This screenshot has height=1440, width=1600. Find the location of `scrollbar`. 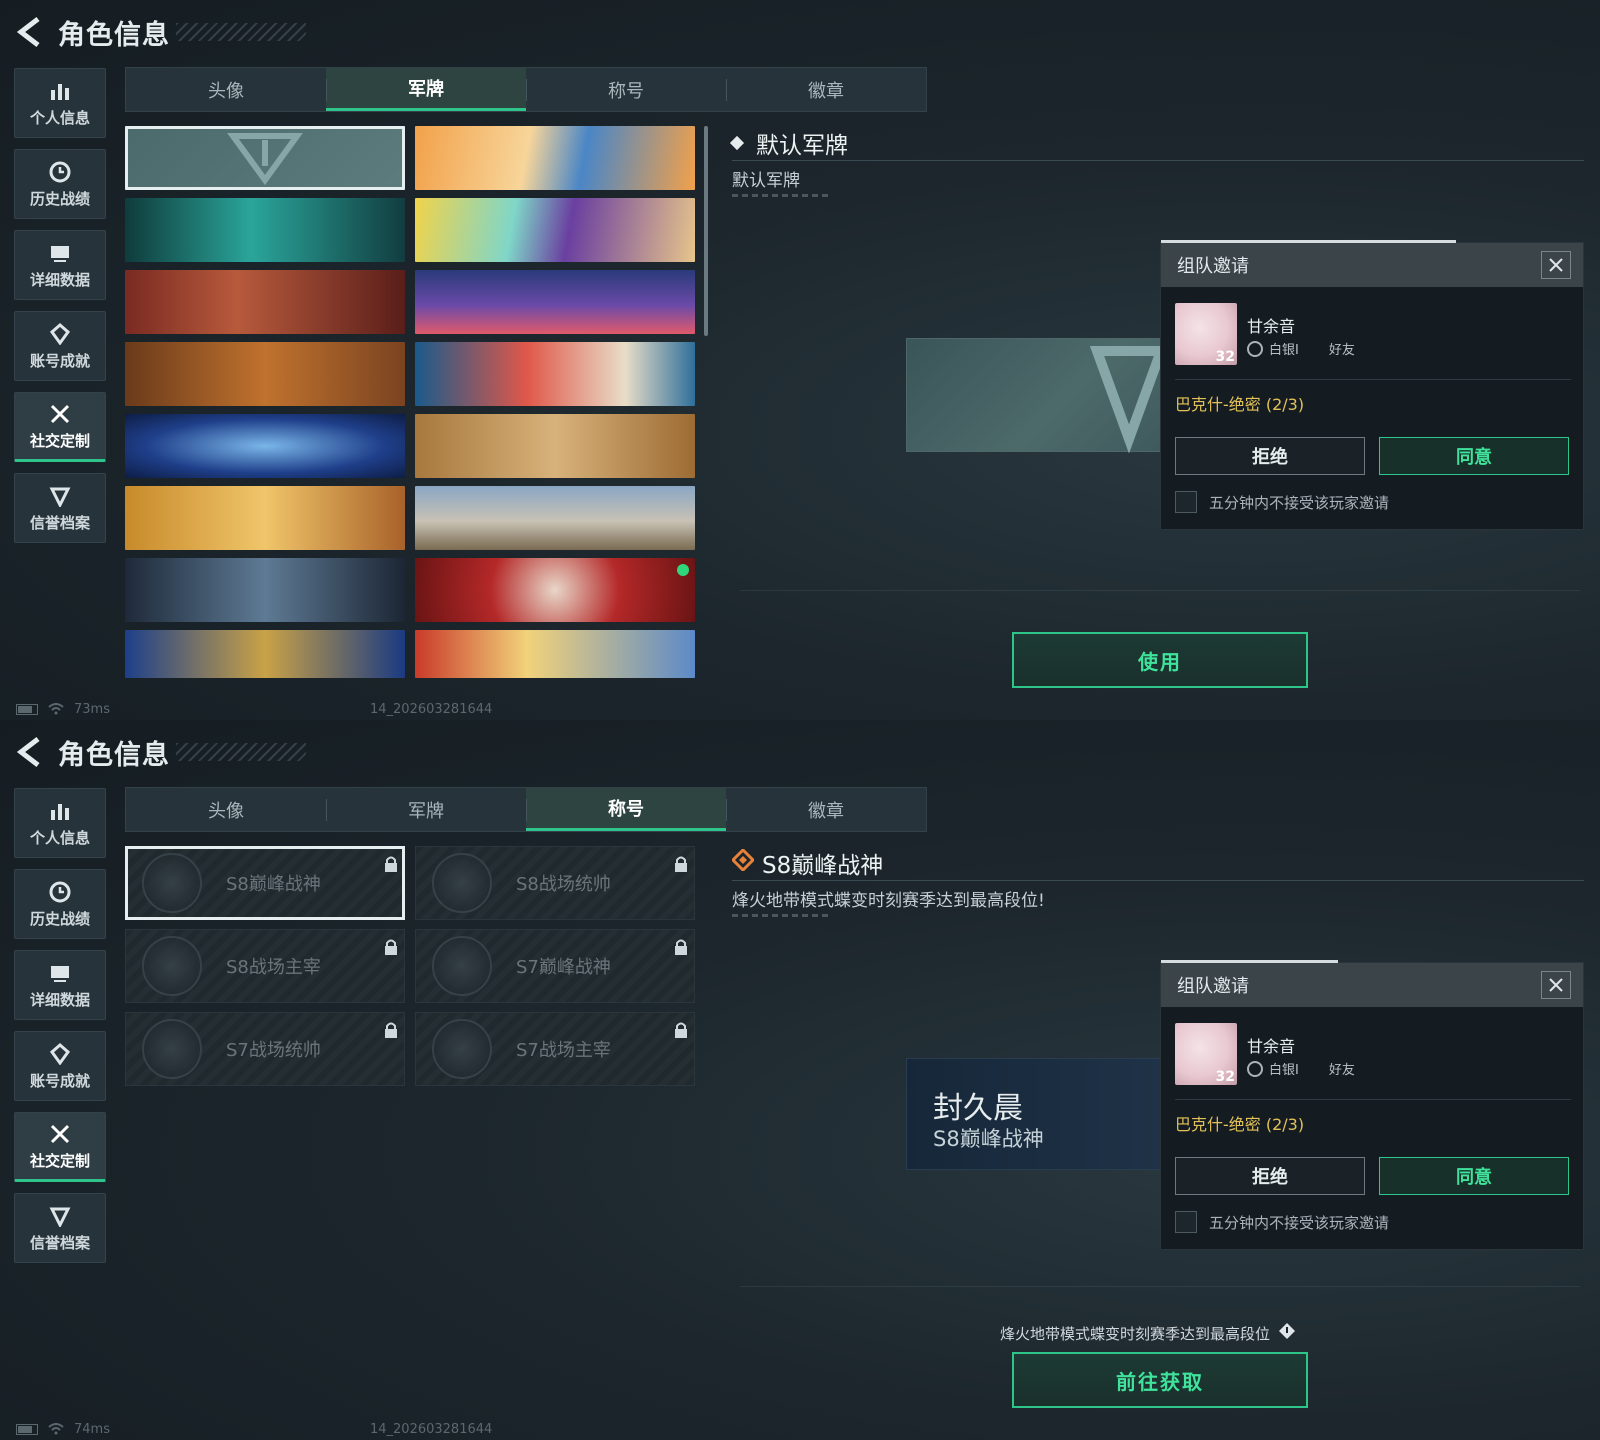

scrollbar is located at coordinates (706, 231).